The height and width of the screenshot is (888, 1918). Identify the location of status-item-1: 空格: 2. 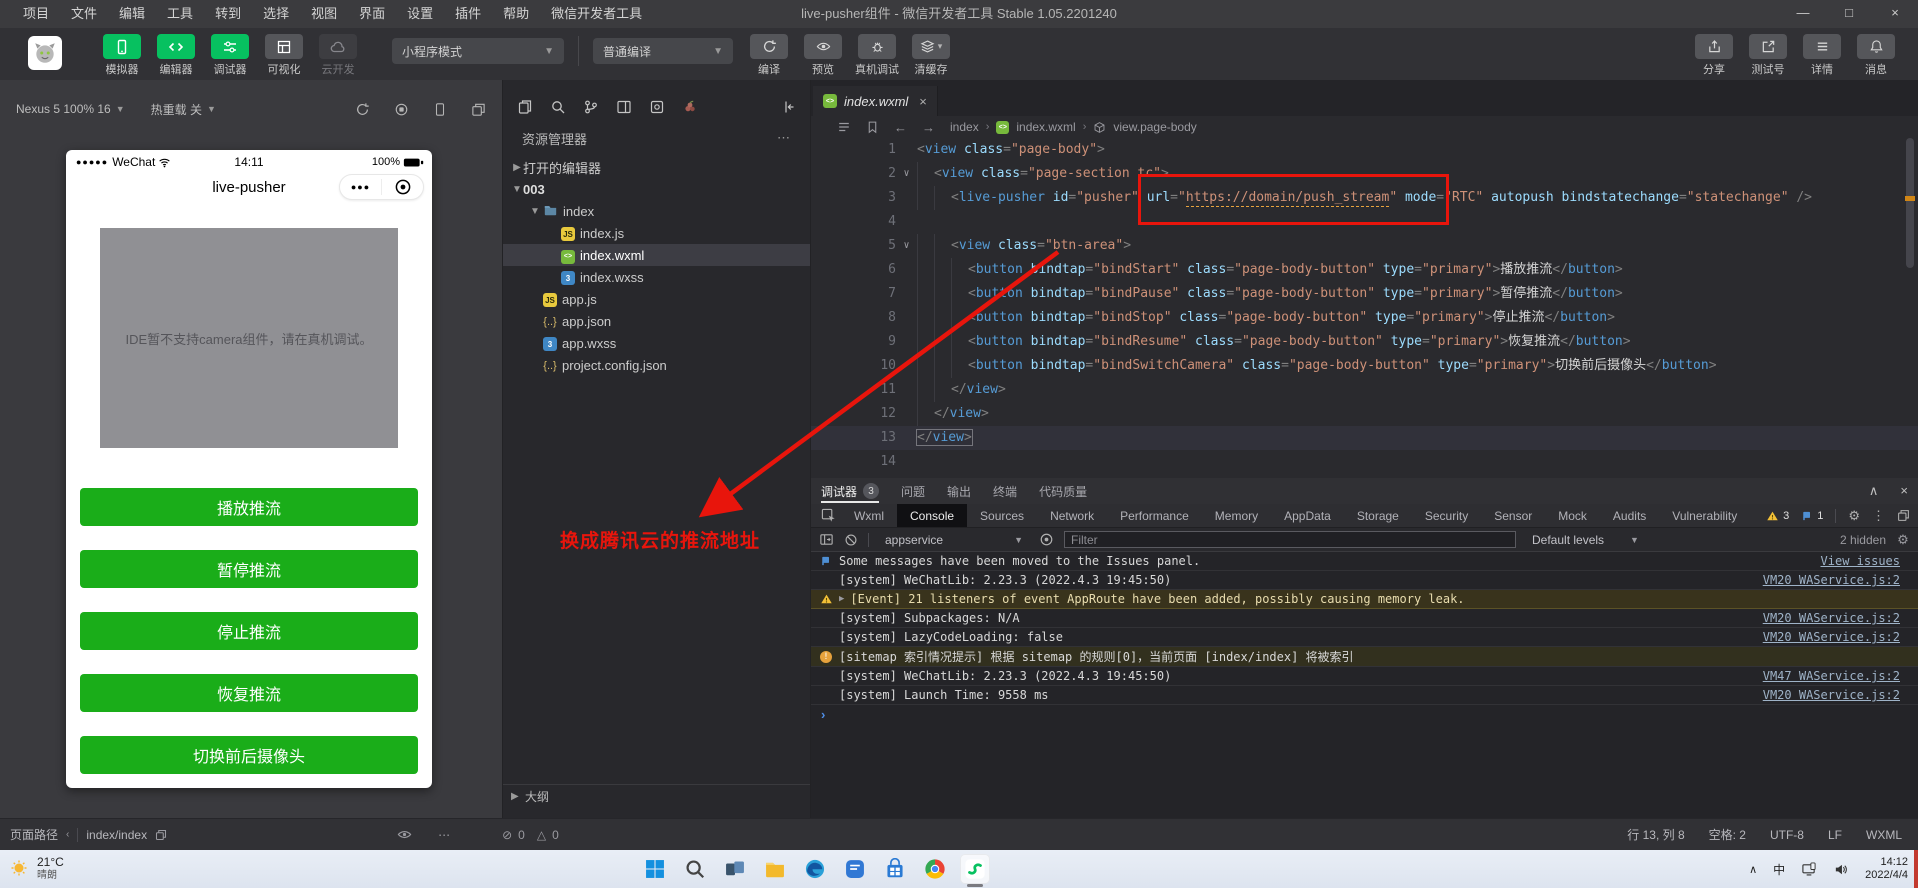
(1727, 834).